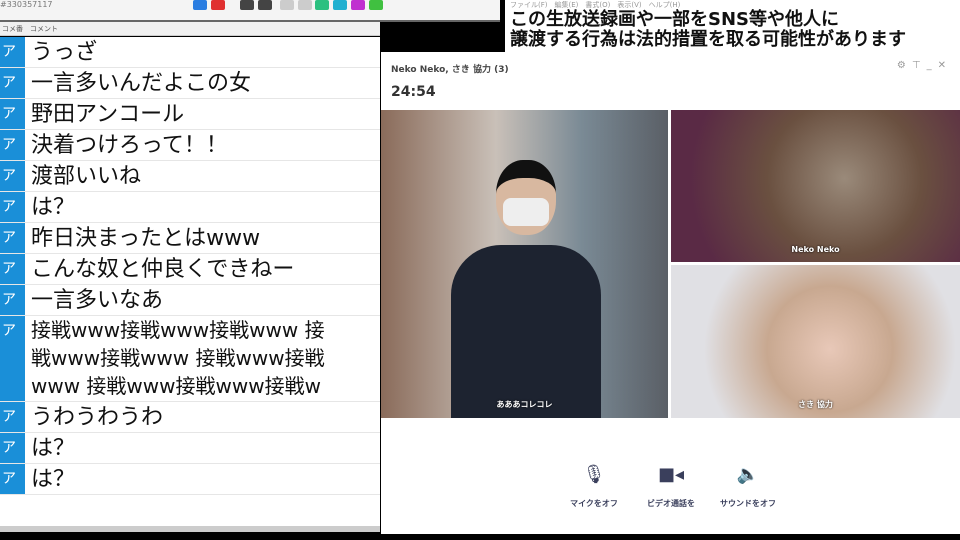 The width and height of the screenshot is (960, 540). What do you see at coordinates (97, 417) in the screenshot?
I see `comment-text: うわうわうわ` at bounding box center [97, 417].